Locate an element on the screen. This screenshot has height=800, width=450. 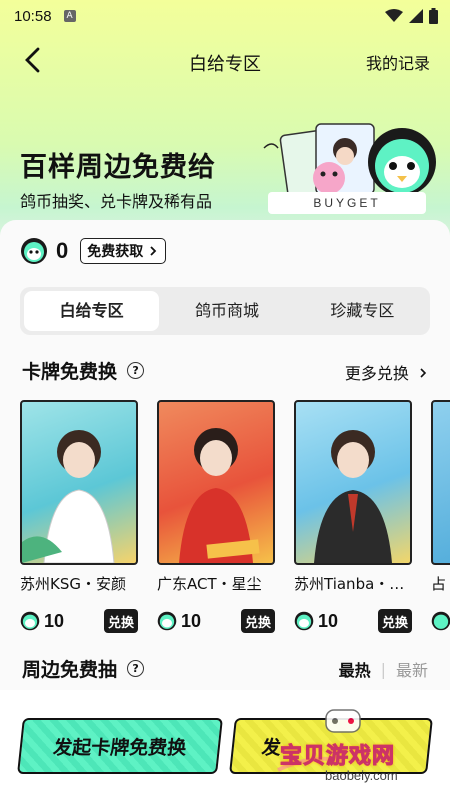
start-card-exchange-button: 发起卡牌免费换 is located at coordinates (120, 746).